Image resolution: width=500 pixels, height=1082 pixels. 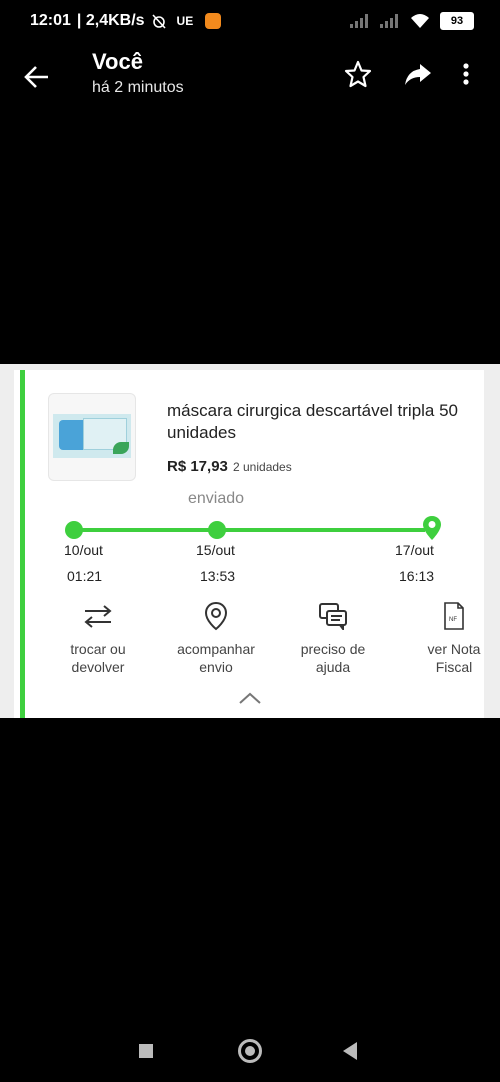 I want to click on timeline-time-3: 16:13, so click(x=417, y=576).